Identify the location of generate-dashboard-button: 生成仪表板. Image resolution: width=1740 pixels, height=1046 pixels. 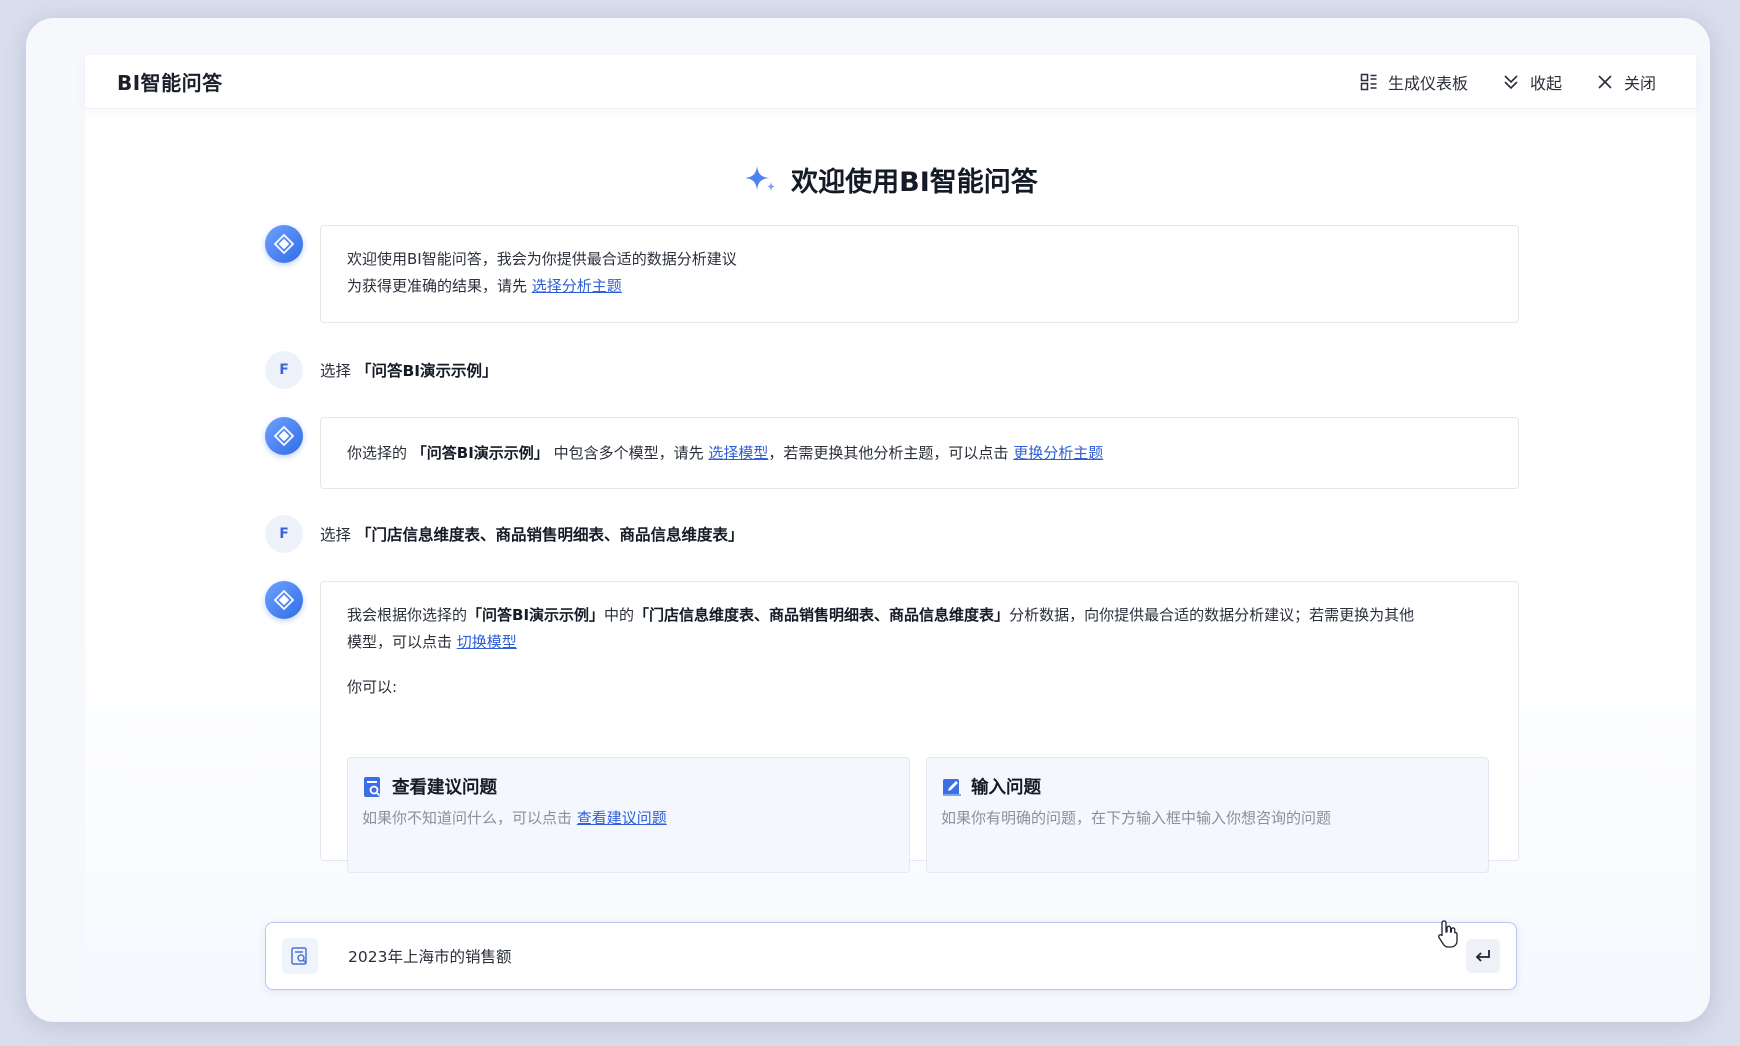
(1414, 82).